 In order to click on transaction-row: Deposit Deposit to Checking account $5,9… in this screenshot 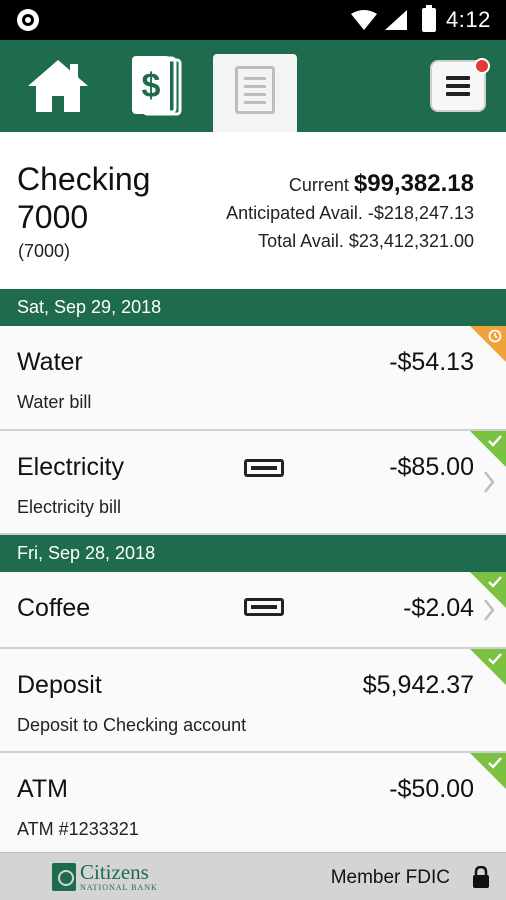, I will do `click(253, 701)`.